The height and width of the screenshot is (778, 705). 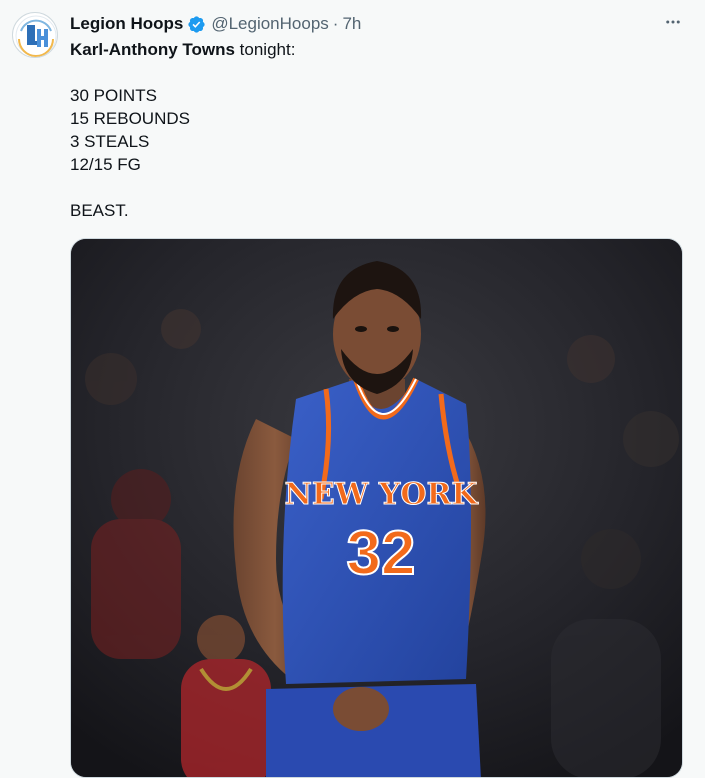 What do you see at coordinates (105, 164) in the screenshot?
I see `stat-line: 12/15 FG` at bounding box center [105, 164].